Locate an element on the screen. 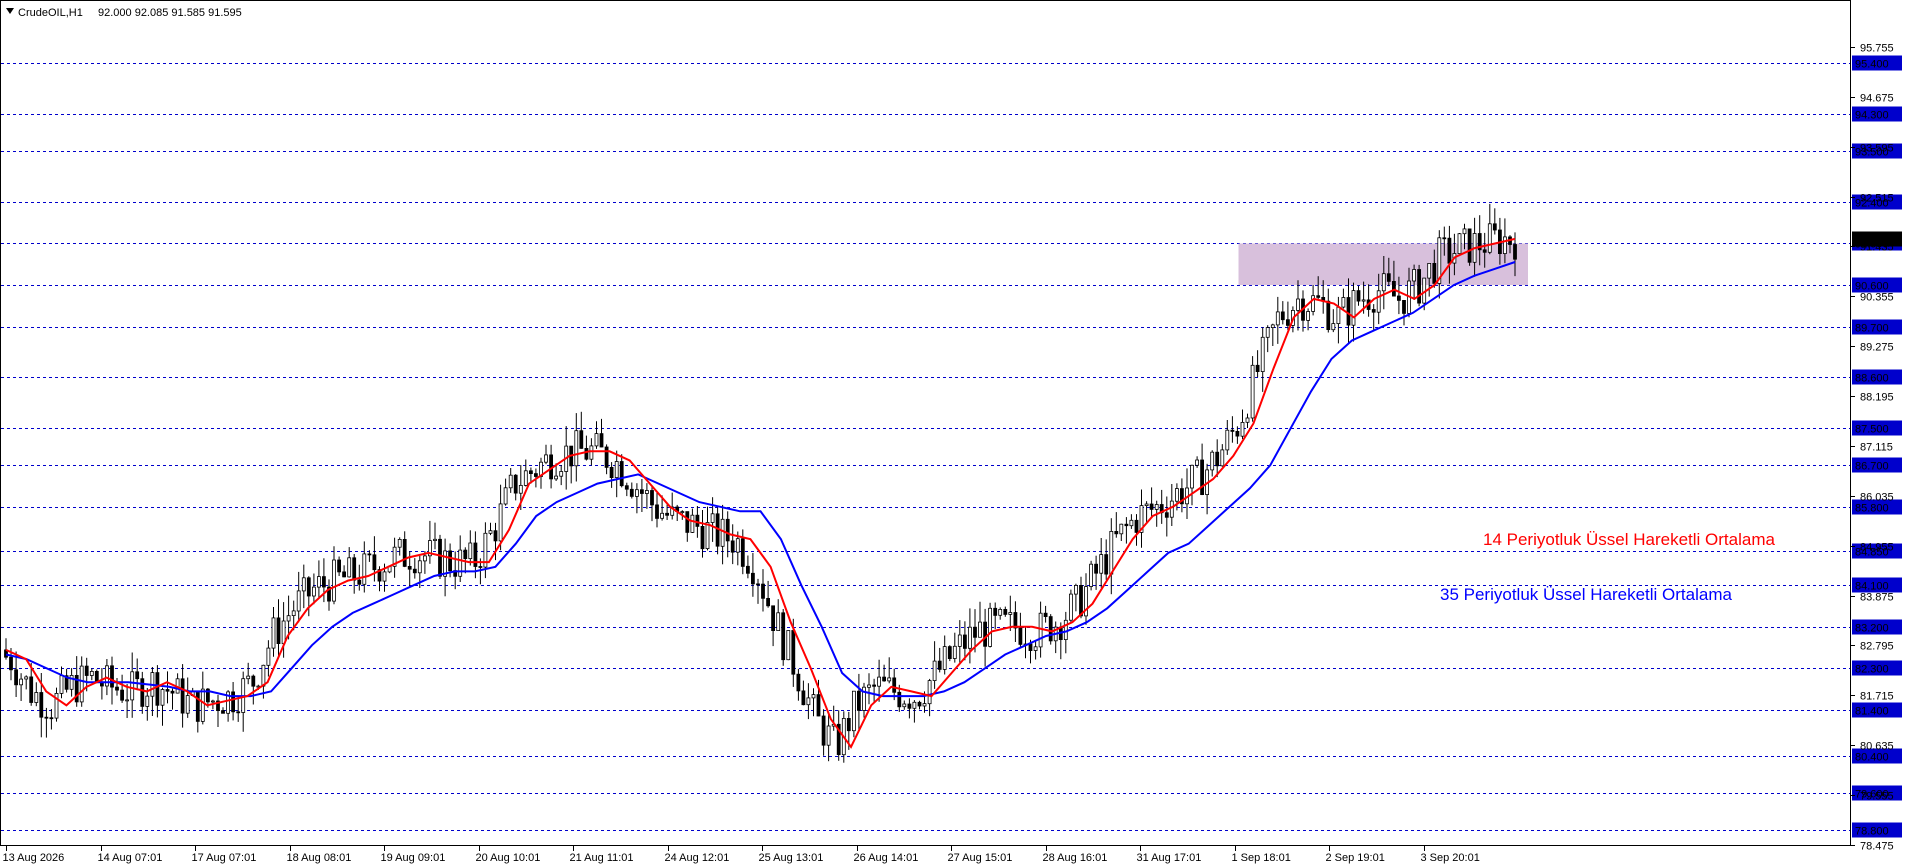 Image resolution: width=1916 pixels, height=868 pixels. ohlc-readout: 92.000 92.085 91.585 91.595 is located at coordinates (170, 13).